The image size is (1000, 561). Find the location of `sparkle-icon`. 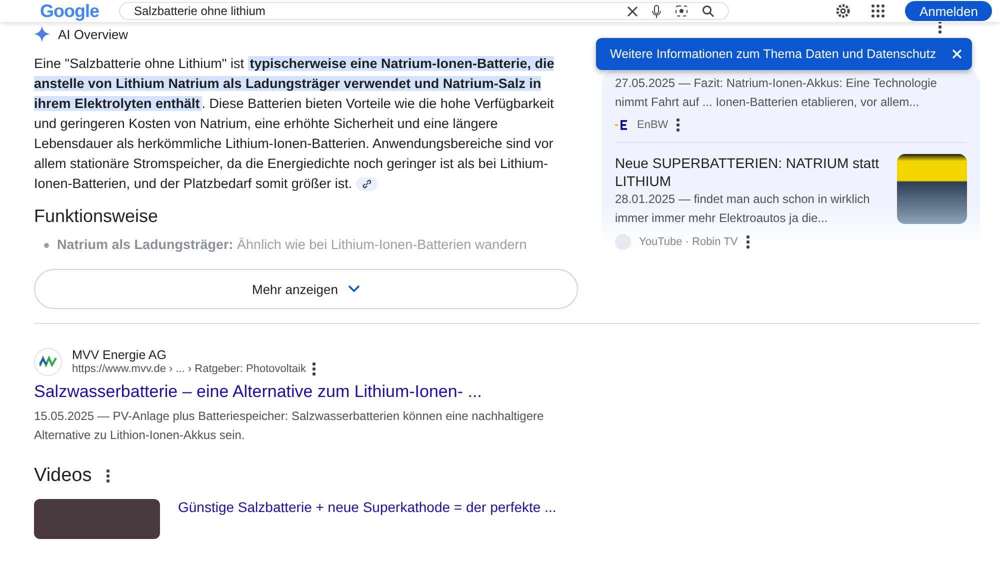

sparkle-icon is located at coordinates (42, 34).